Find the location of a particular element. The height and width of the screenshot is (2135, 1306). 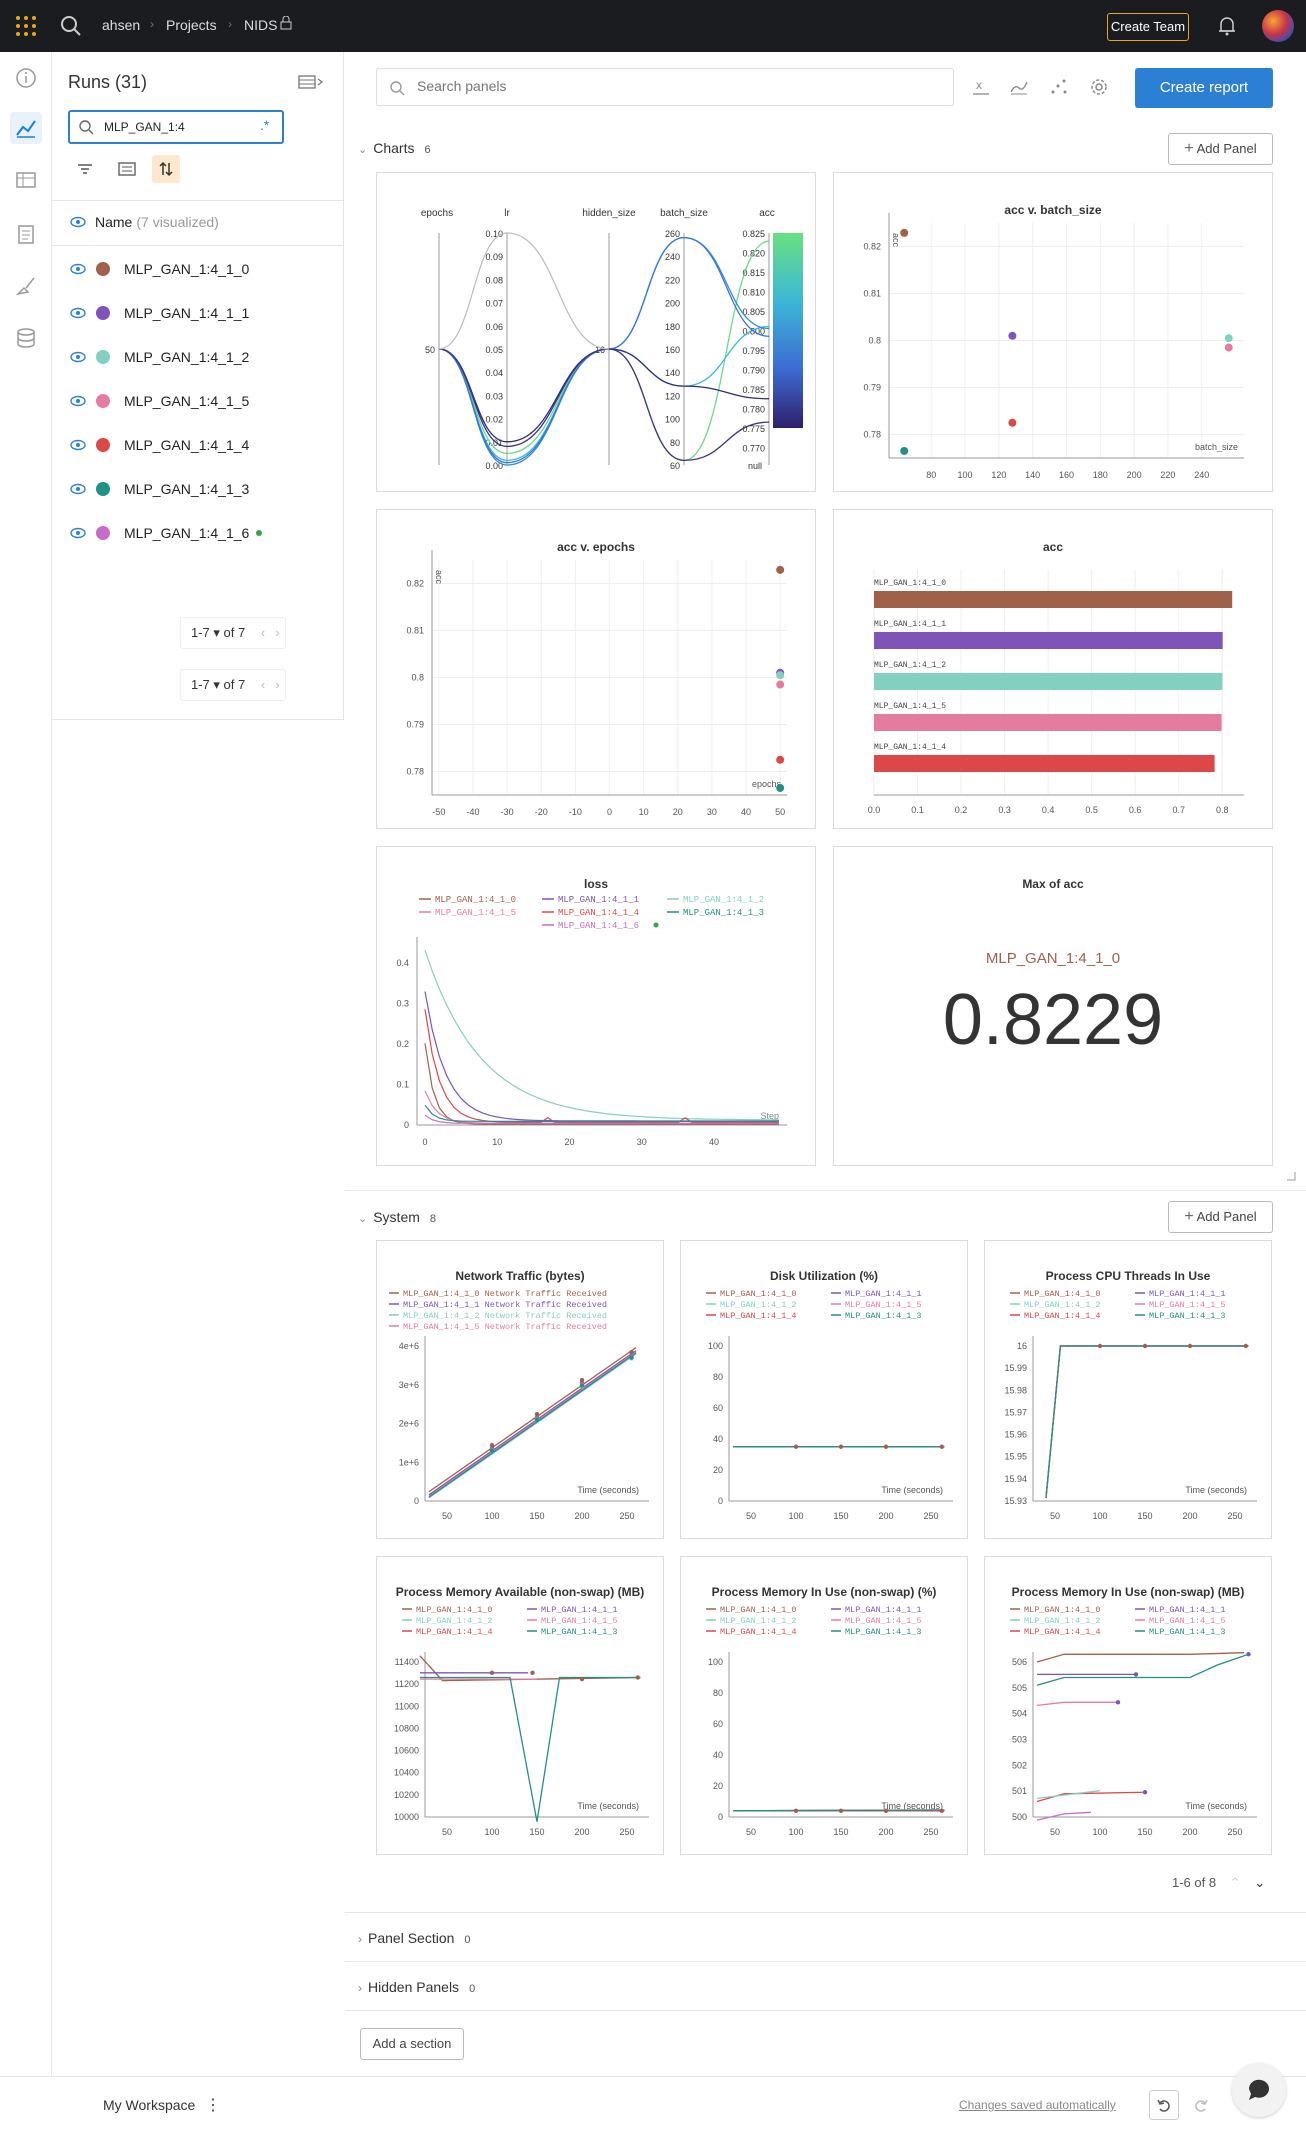

run-row: MLP_GAN_1:4_1_6 is located at coordinates (166, 533).